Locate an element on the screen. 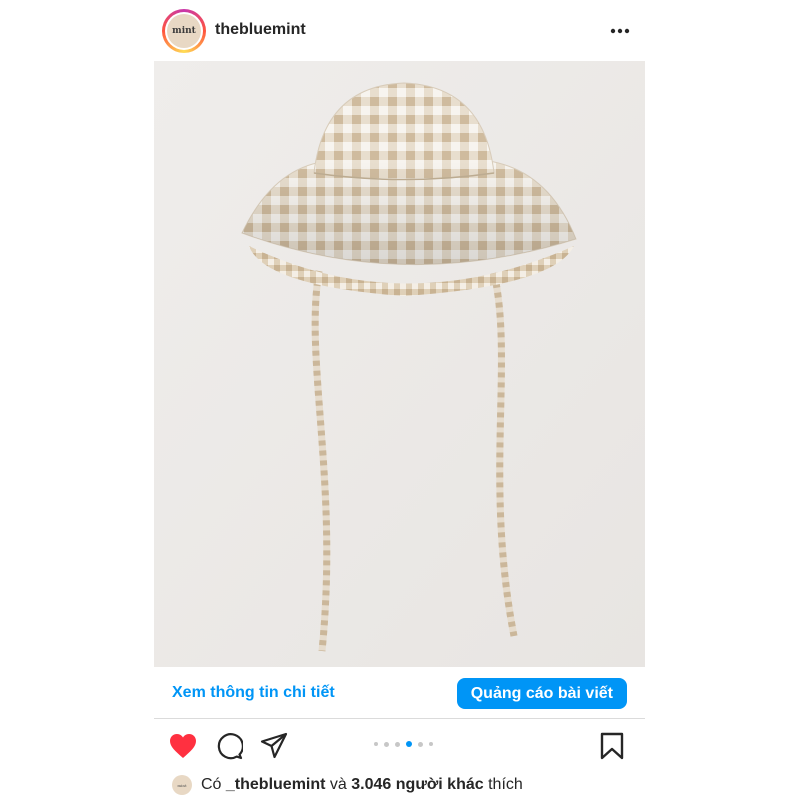 The image size is (800, 800). like-button is located at coordinates (183, 746).